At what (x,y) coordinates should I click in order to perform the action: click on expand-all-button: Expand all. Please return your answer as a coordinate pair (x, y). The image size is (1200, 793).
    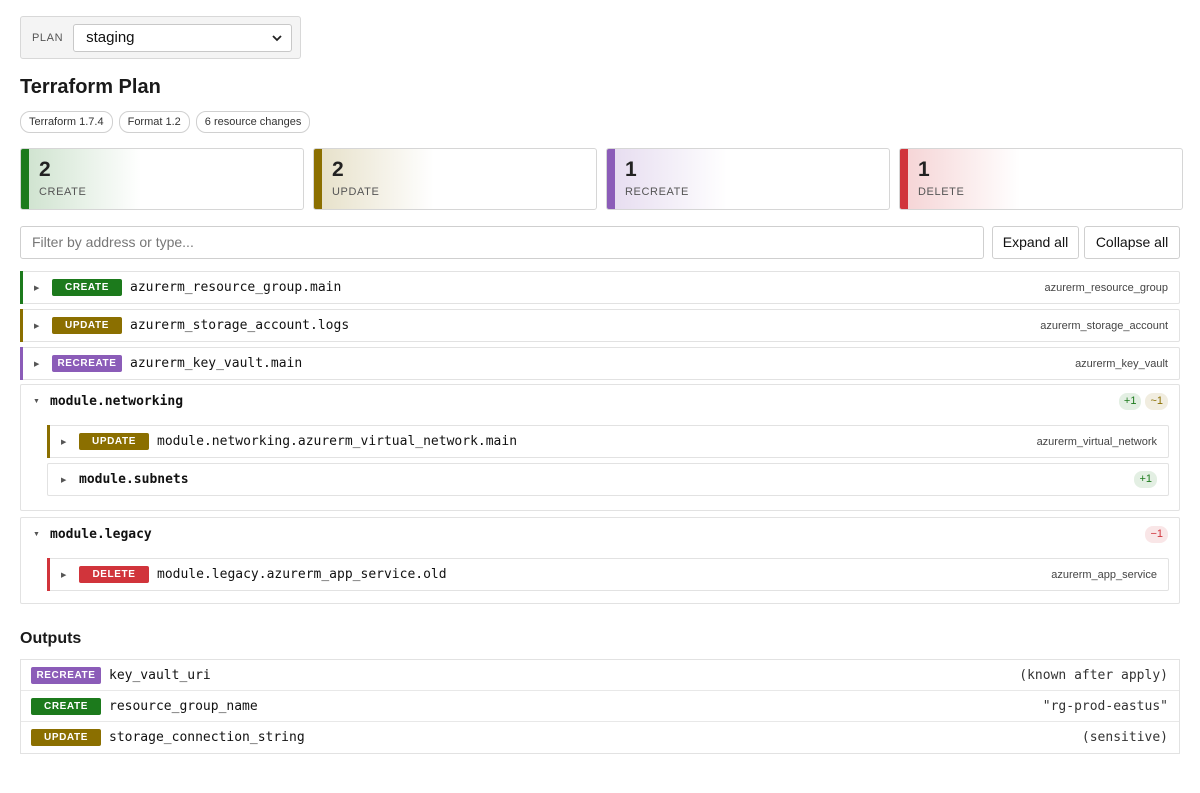
    Looking at the image, I should click on (1035, 242).